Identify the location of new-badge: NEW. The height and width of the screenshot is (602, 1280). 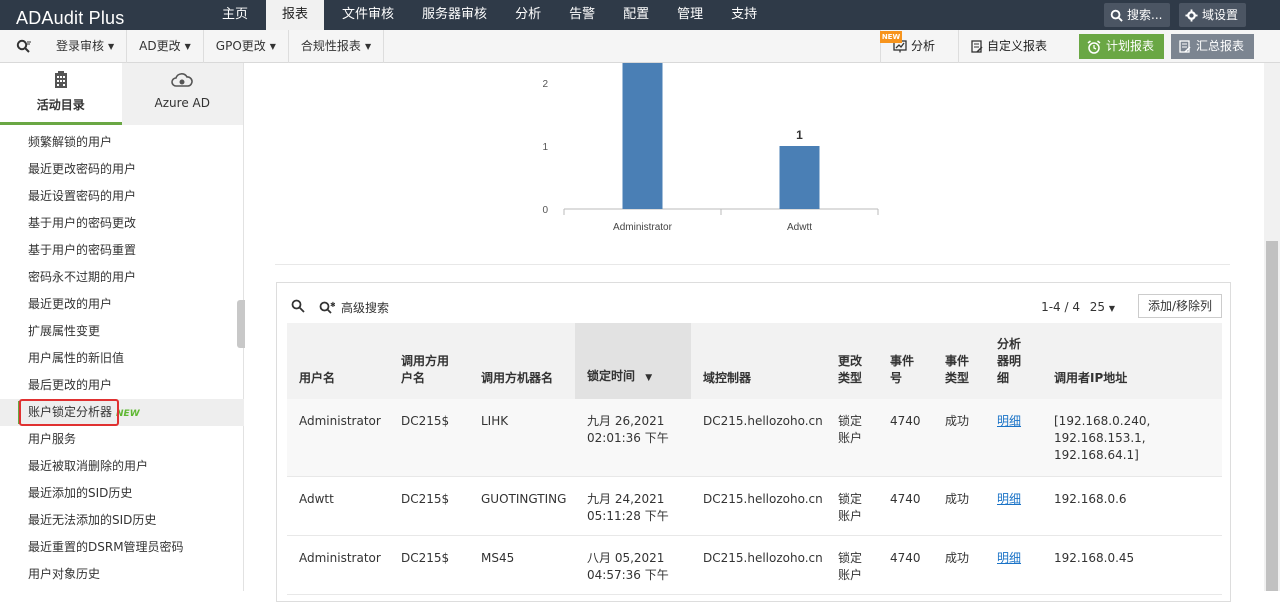
(128, 414).